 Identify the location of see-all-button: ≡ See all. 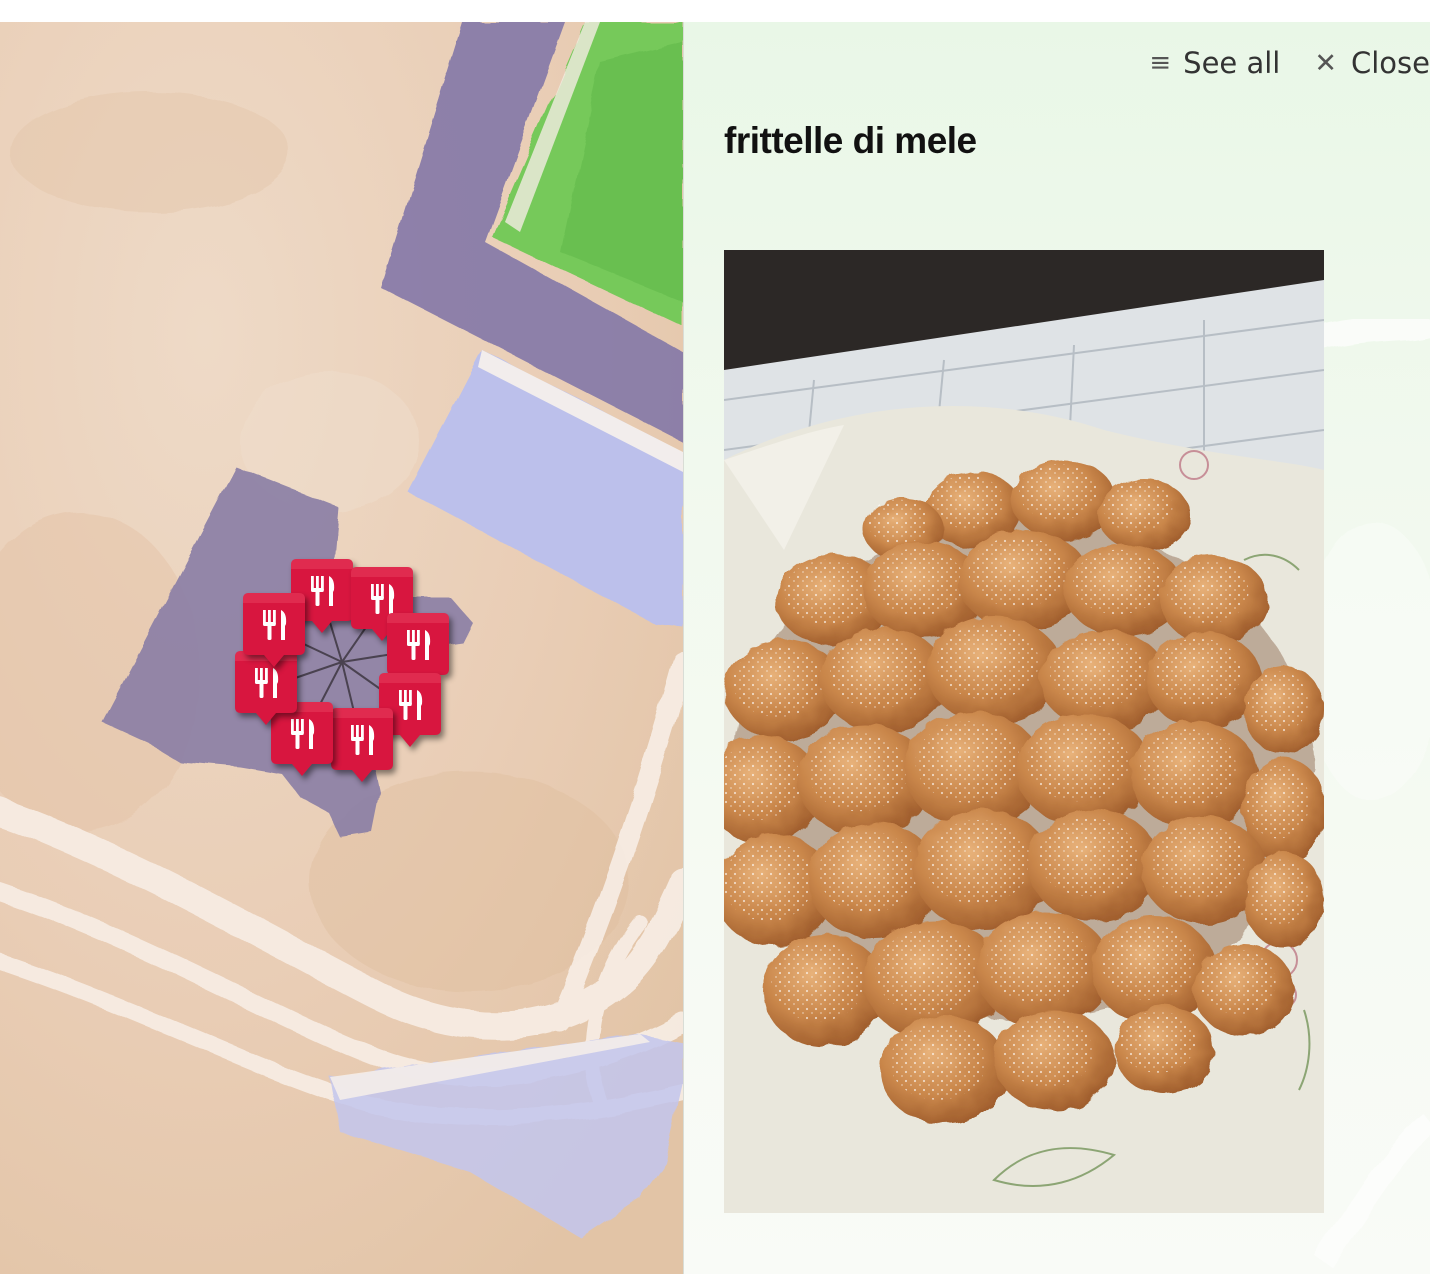
(1214, 63).